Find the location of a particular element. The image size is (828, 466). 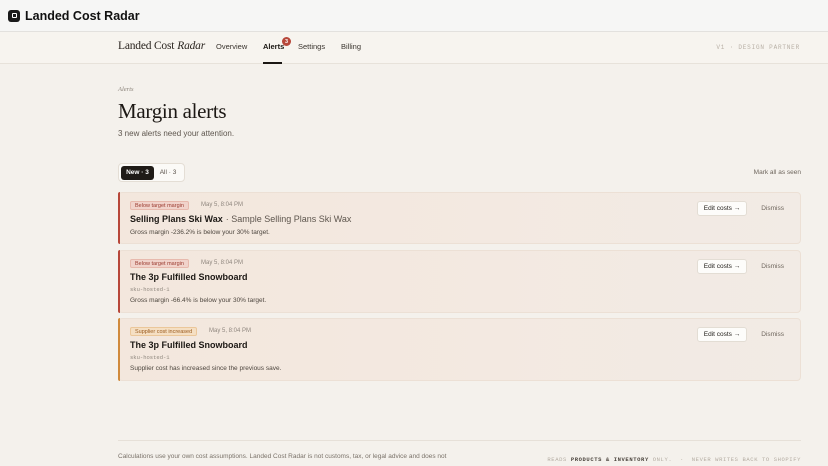

mark-all-seen-button: Mark all as seen is located at coordinates (777, 172).